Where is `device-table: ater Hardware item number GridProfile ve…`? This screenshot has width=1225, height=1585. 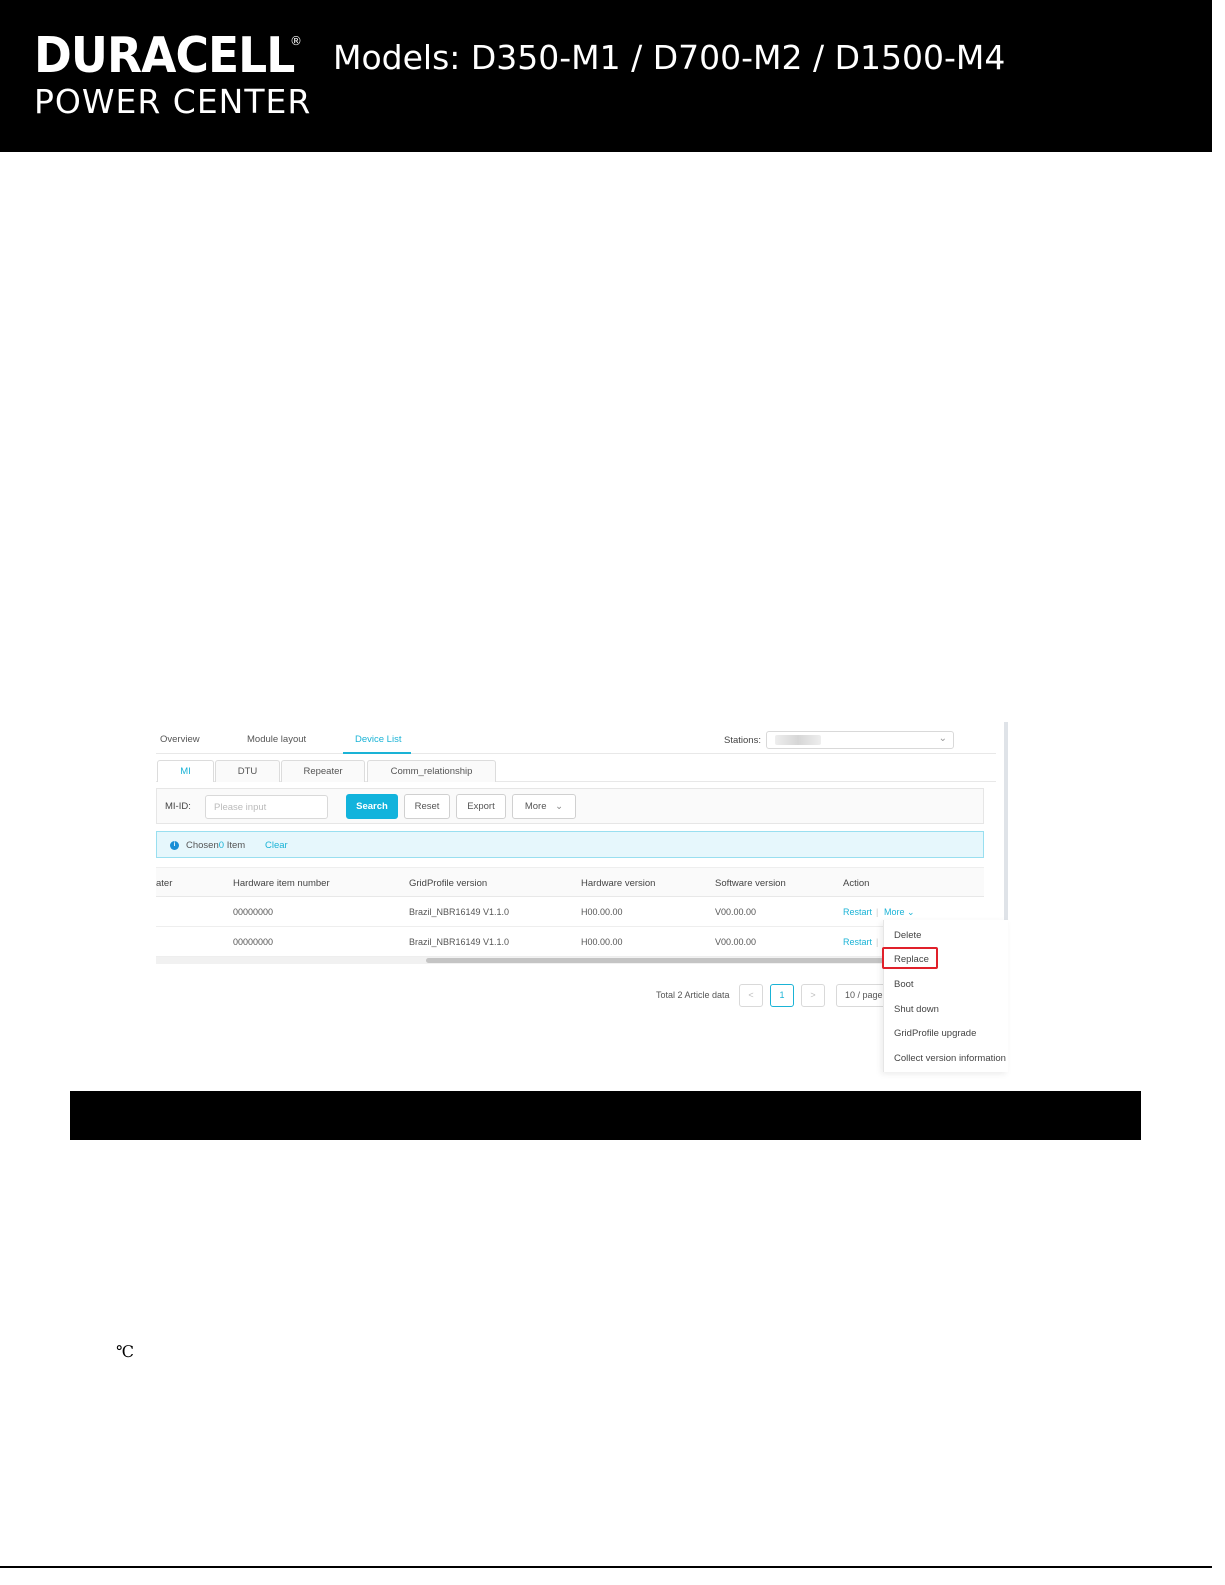 device-table: ater Hardware item number GridProfile ve… is located at coordinates (570, 912).